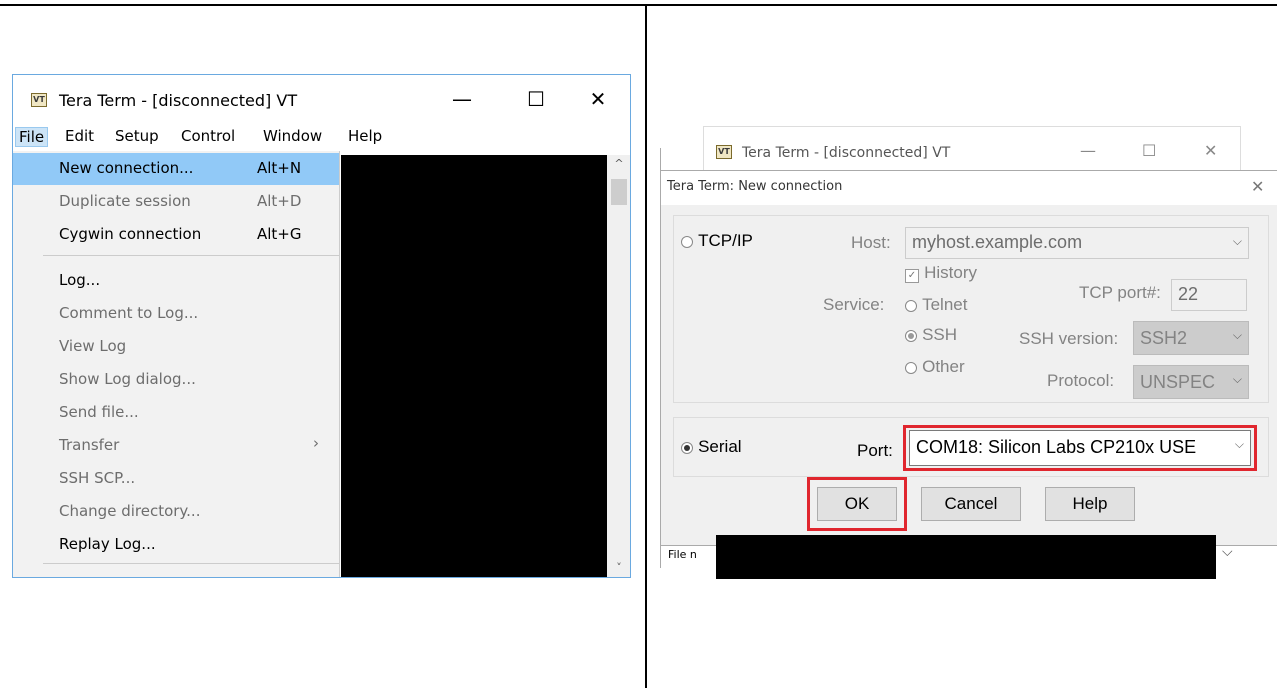  Describe the element at coordinates (32, 137) in the screenshot. I see `menu-file: File` at that location.